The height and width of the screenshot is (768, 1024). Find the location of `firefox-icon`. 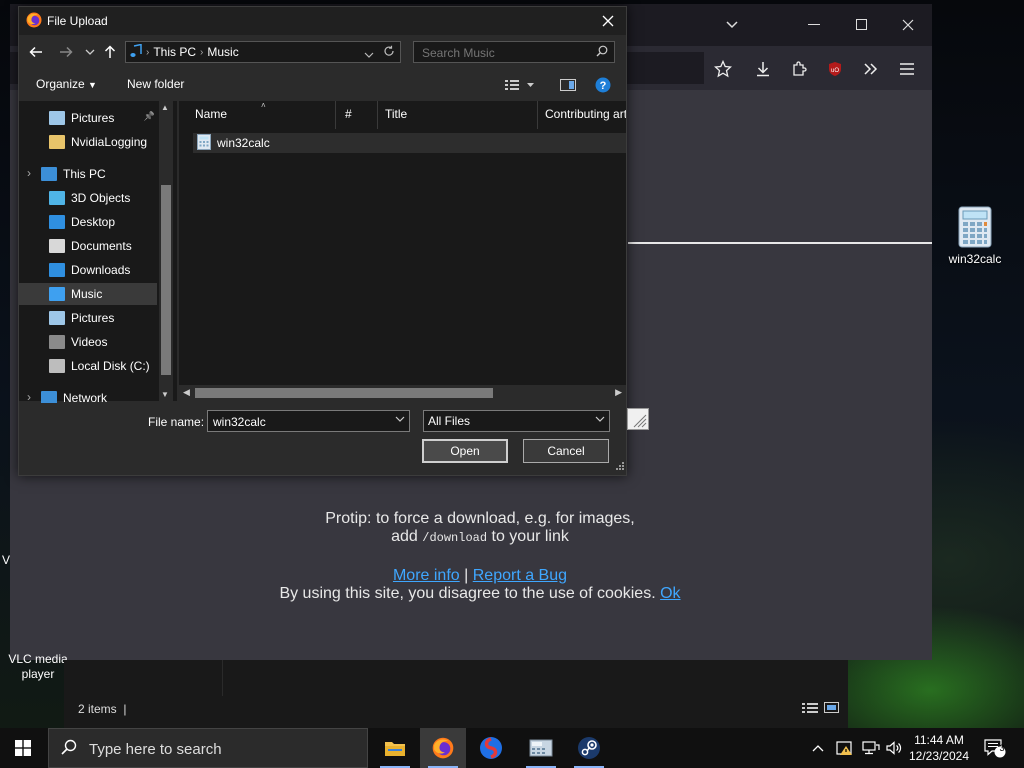

firefox-icon is located at coordinates (443, 748).